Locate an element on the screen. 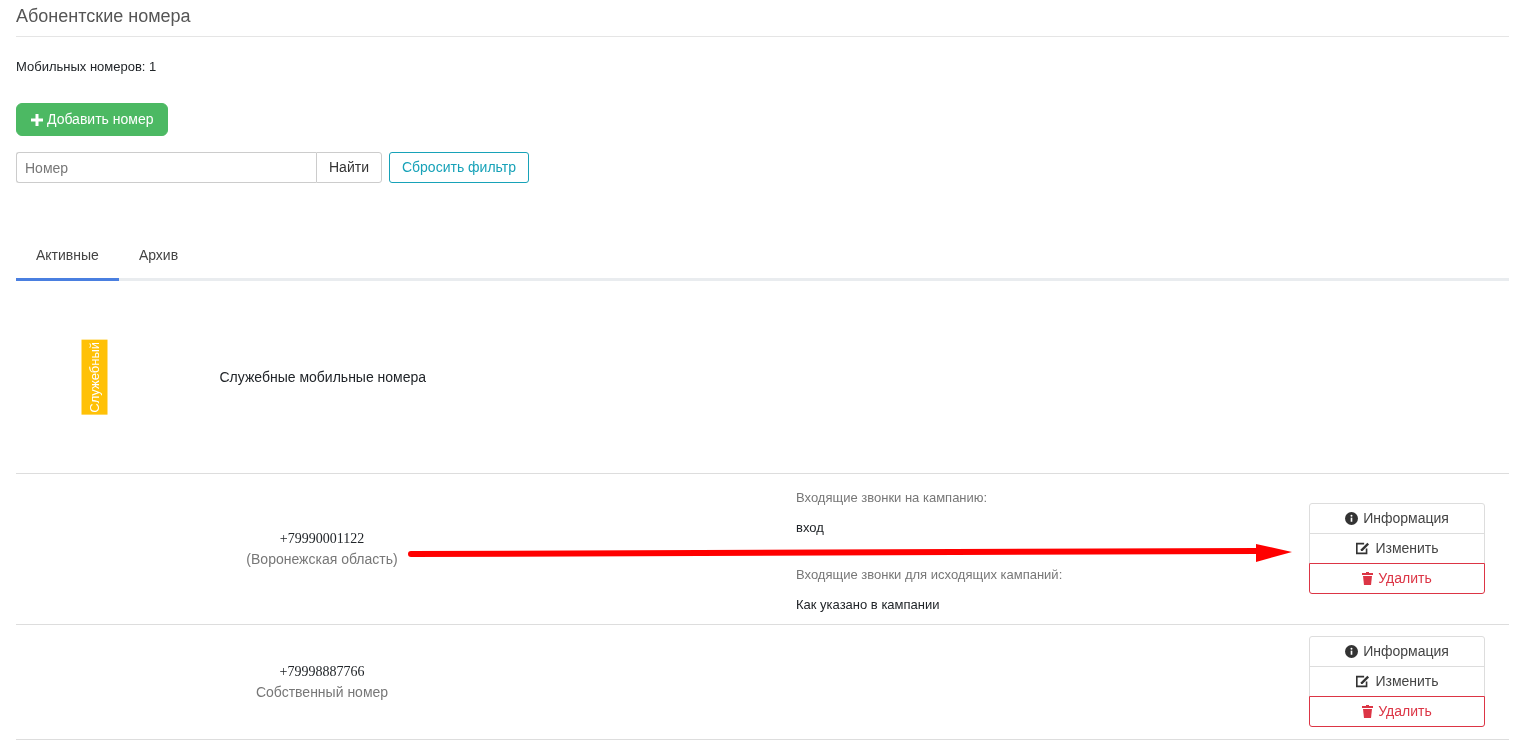 The image size is (1525, 751). page-title: Абонентские номера is located at coordinates (762, 21).